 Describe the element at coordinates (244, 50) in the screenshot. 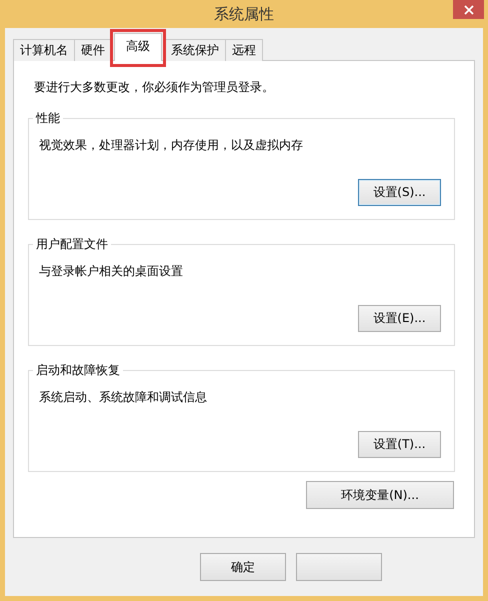

I see `tab: 远程` at that location.